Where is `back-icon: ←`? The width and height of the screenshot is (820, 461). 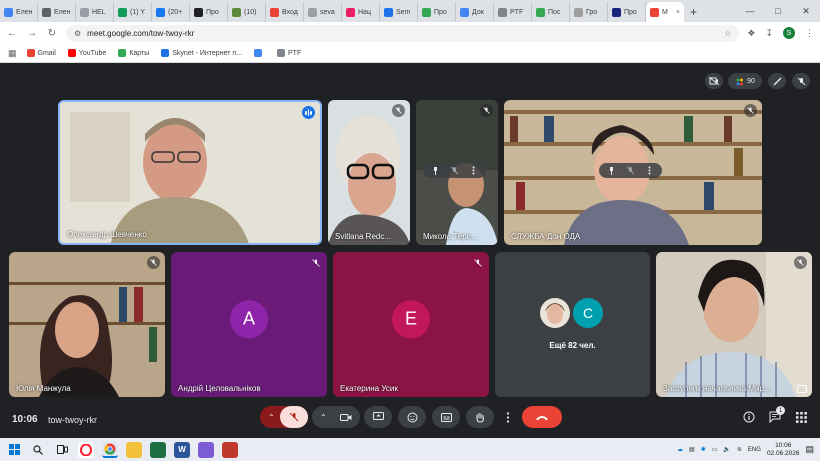 back-icon: ← is located at coordinates (12, 33).